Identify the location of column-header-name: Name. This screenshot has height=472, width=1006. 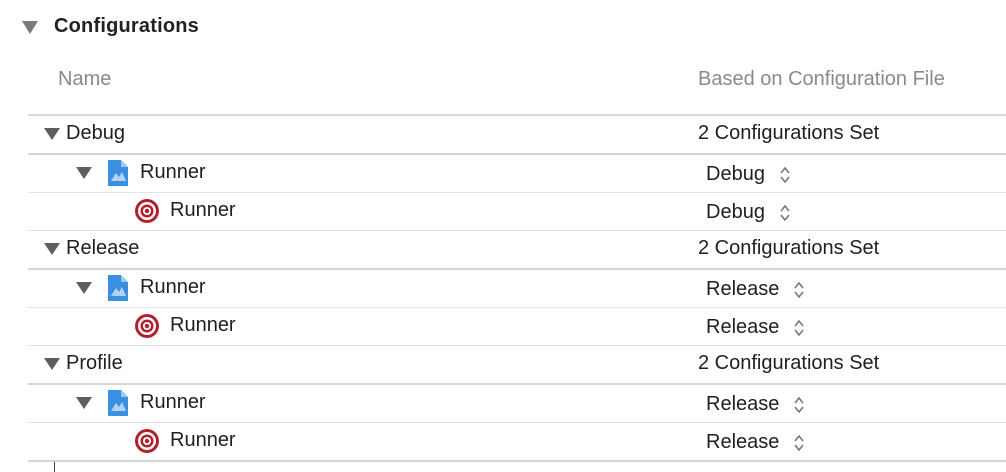
(84, 79).